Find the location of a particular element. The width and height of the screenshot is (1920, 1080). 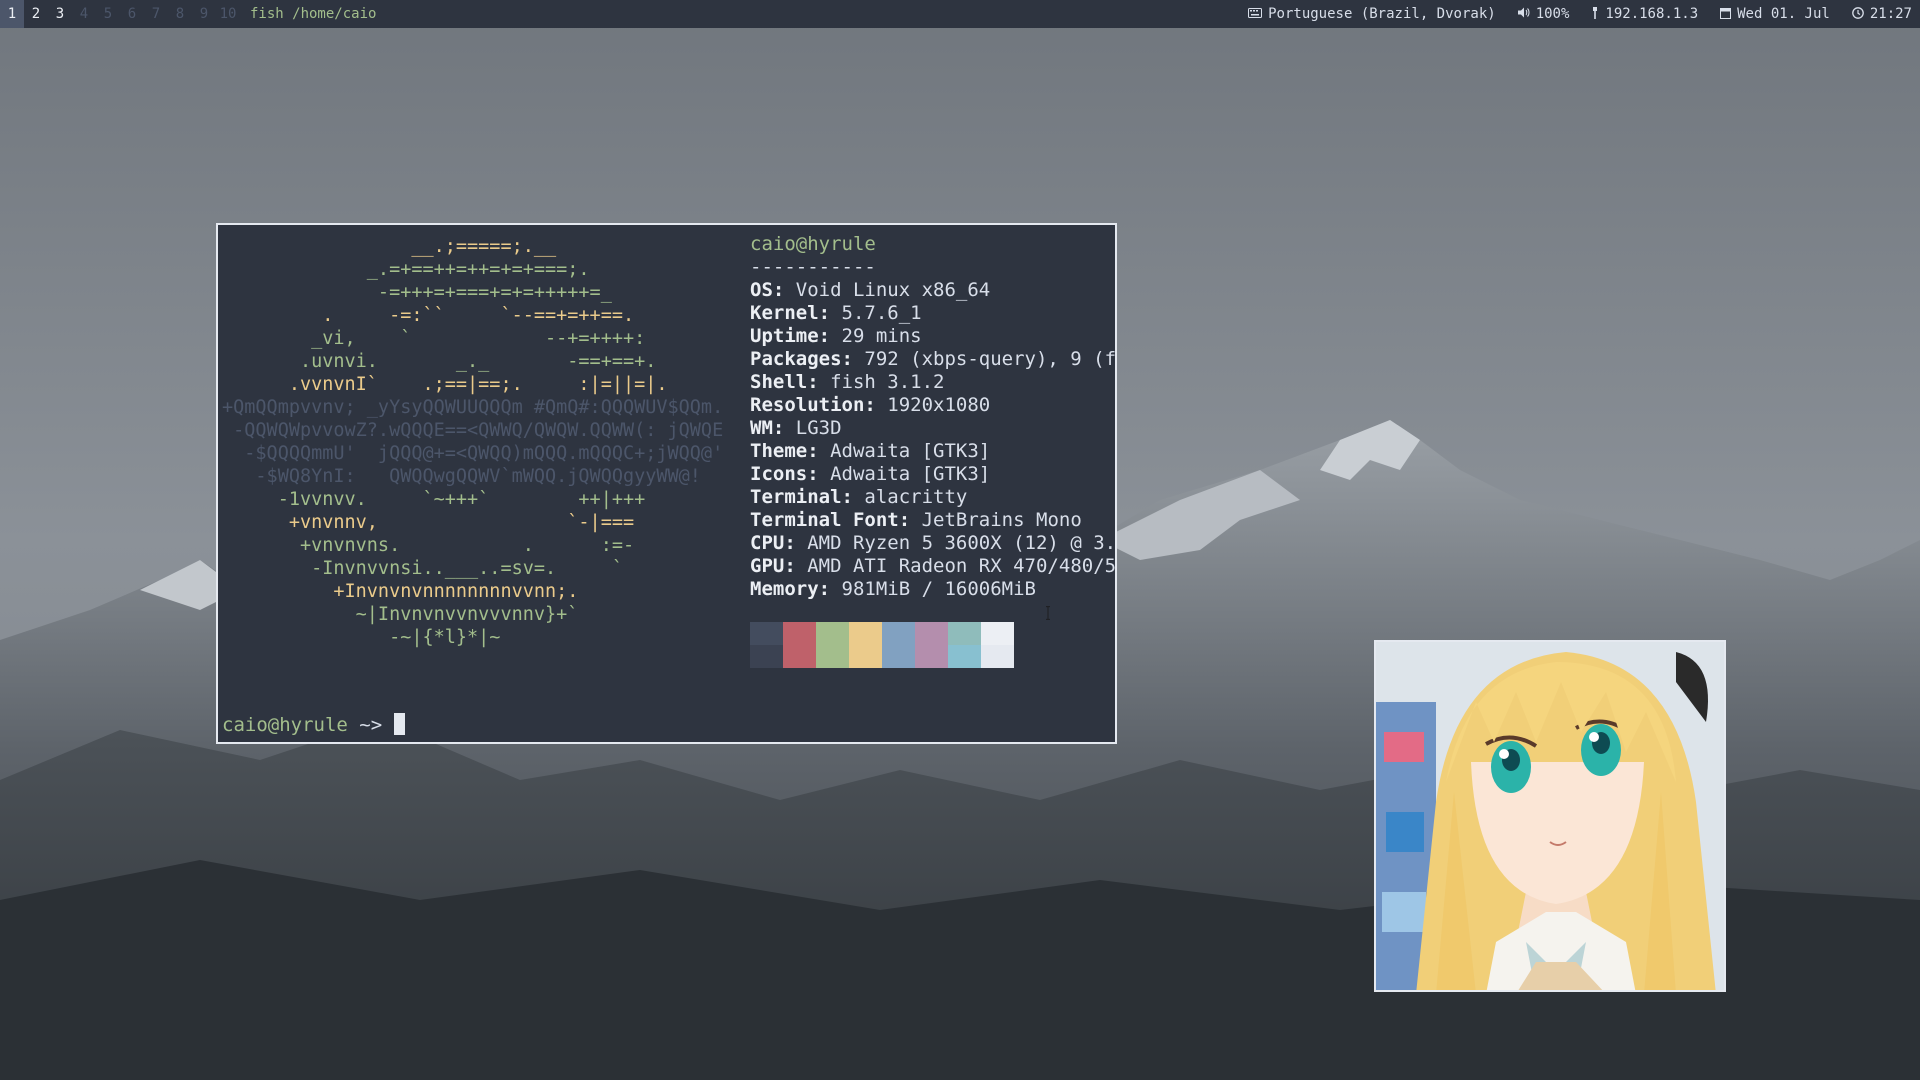

info-row: Uptime: 29 mins is located at coordinates (933, 336).